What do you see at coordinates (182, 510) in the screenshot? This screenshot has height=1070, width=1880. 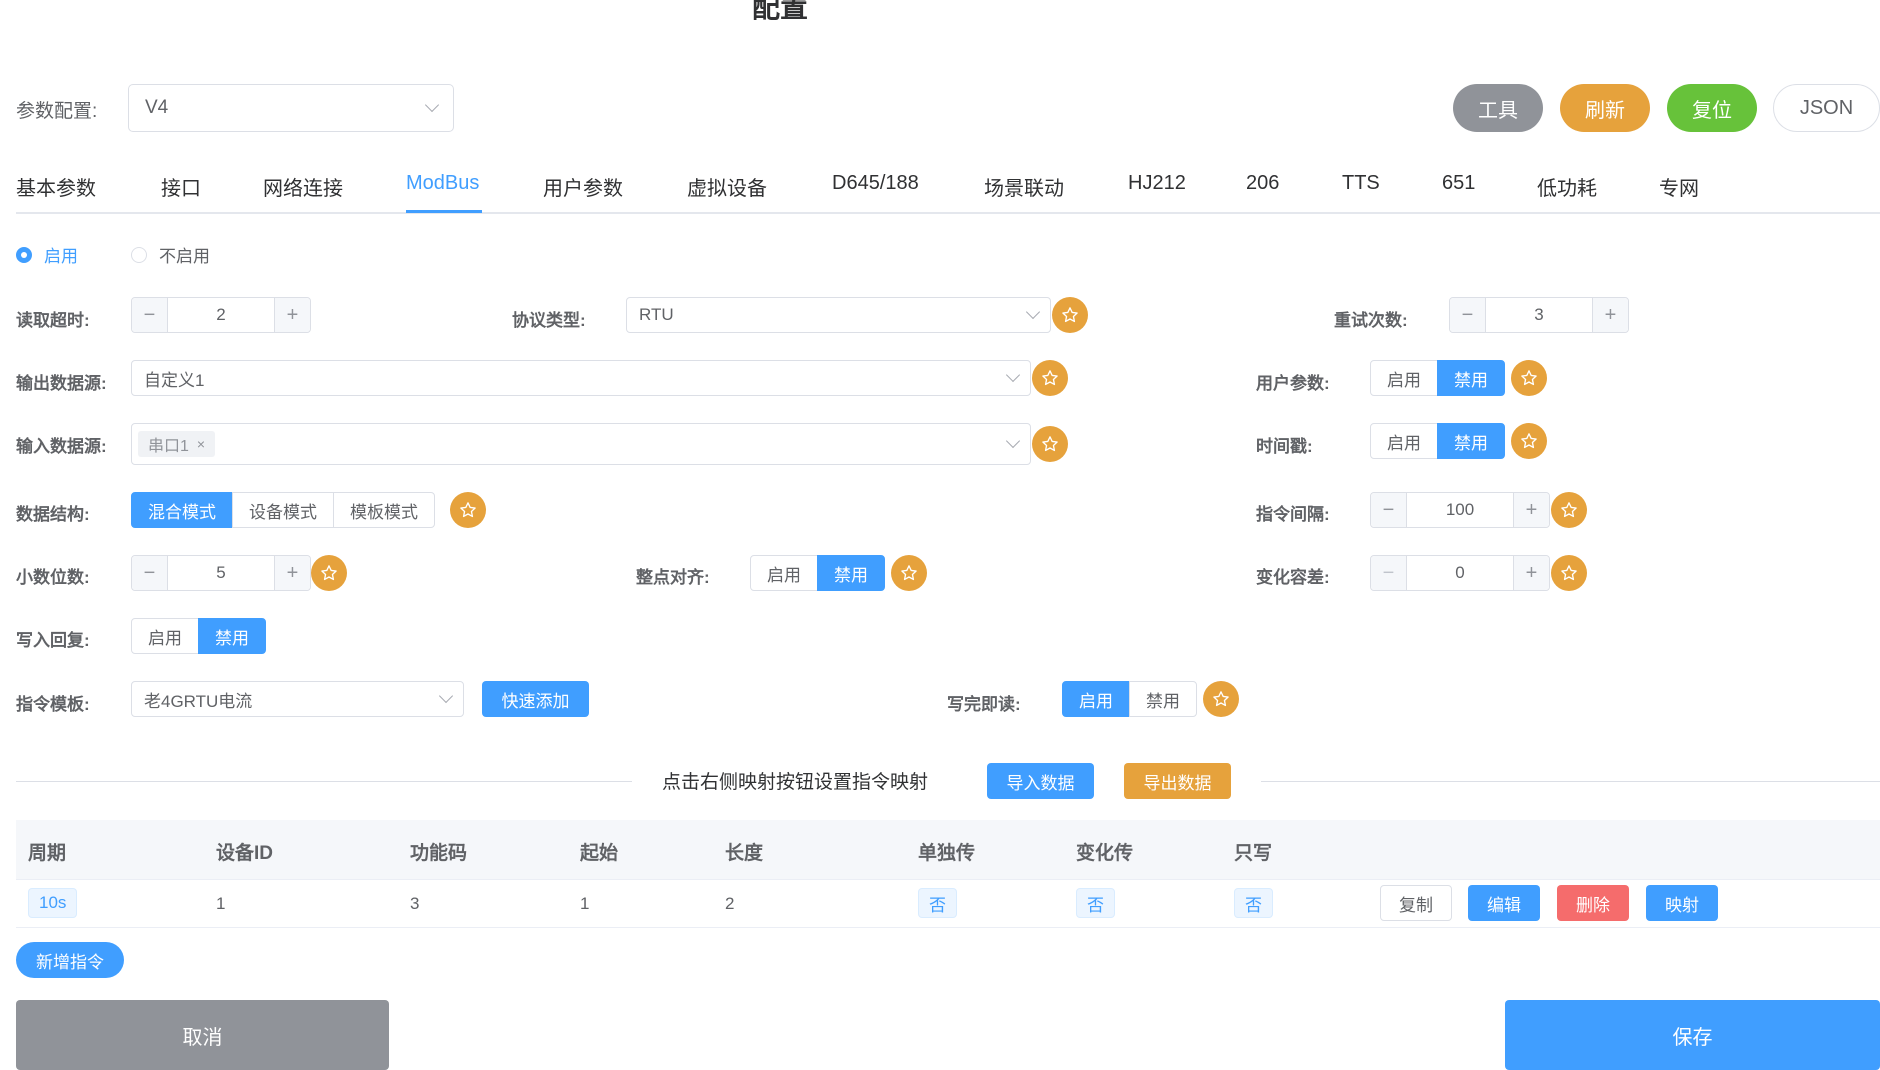 I see `data-struct-mixed: 混合模式` at bounding box center [182, 510].